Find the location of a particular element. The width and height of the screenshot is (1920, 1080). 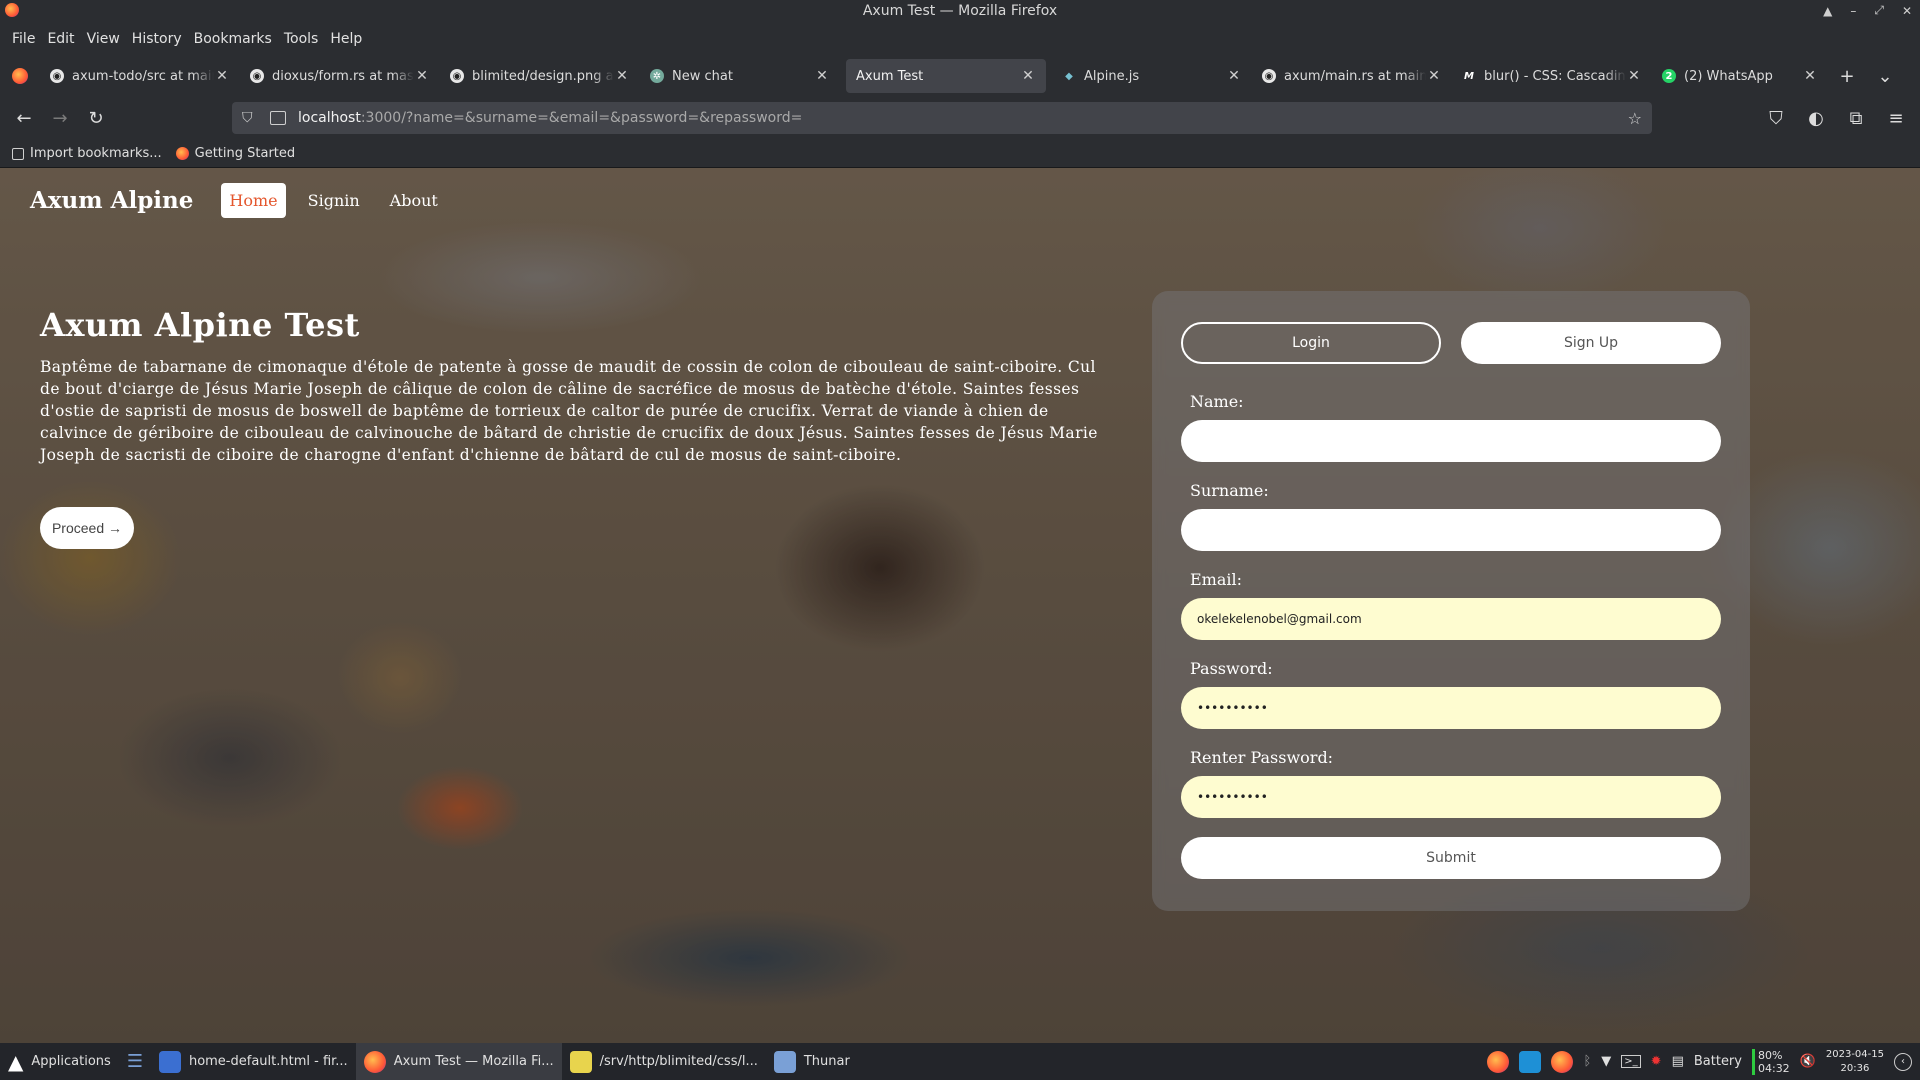

tab-title: axum-todo/src at main is located at coordinates (143, 76).